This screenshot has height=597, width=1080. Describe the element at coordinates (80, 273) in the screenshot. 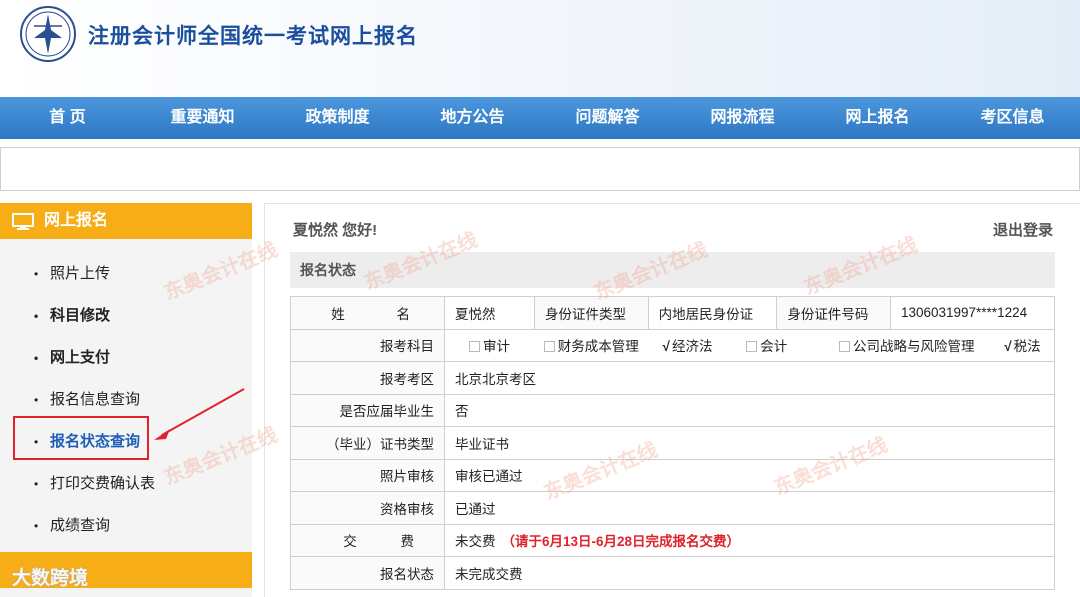

I see `sidebar-item-label: 照片上传` at that location.